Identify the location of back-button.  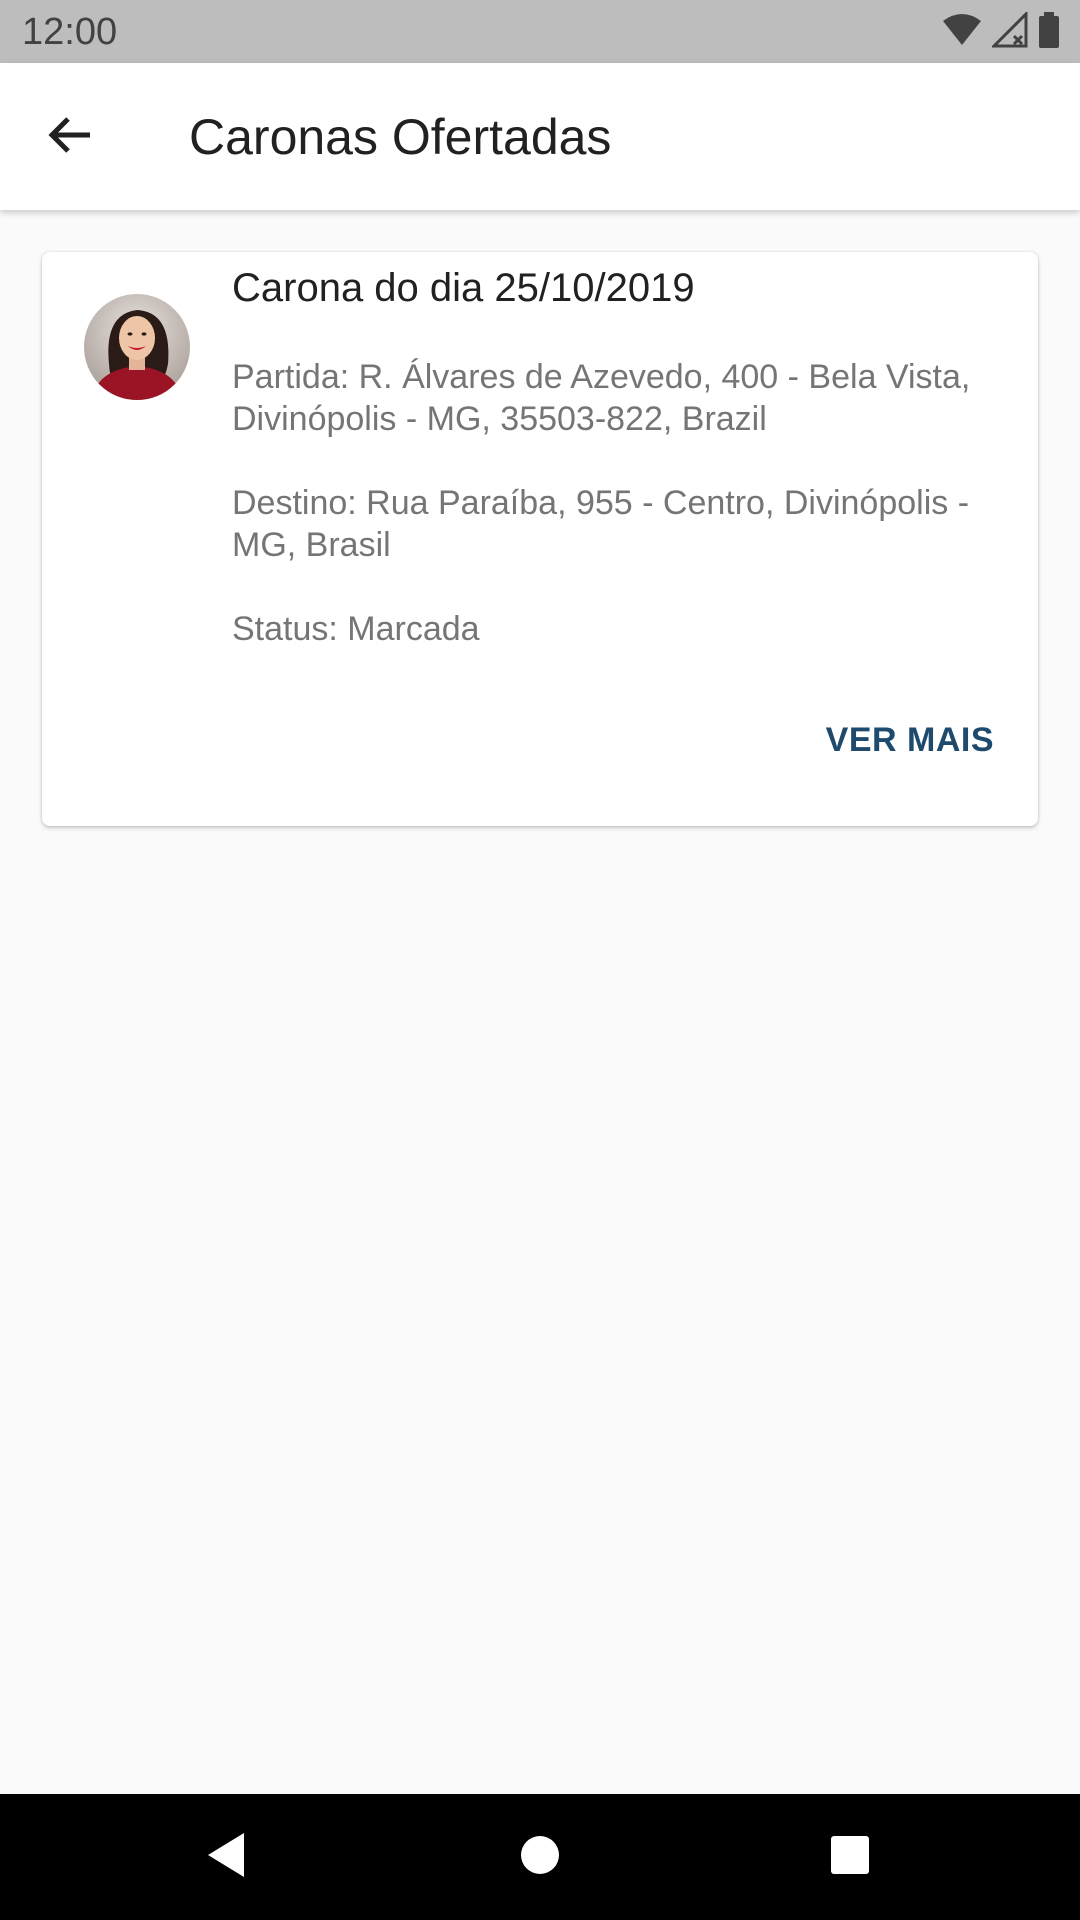
(70, 137).